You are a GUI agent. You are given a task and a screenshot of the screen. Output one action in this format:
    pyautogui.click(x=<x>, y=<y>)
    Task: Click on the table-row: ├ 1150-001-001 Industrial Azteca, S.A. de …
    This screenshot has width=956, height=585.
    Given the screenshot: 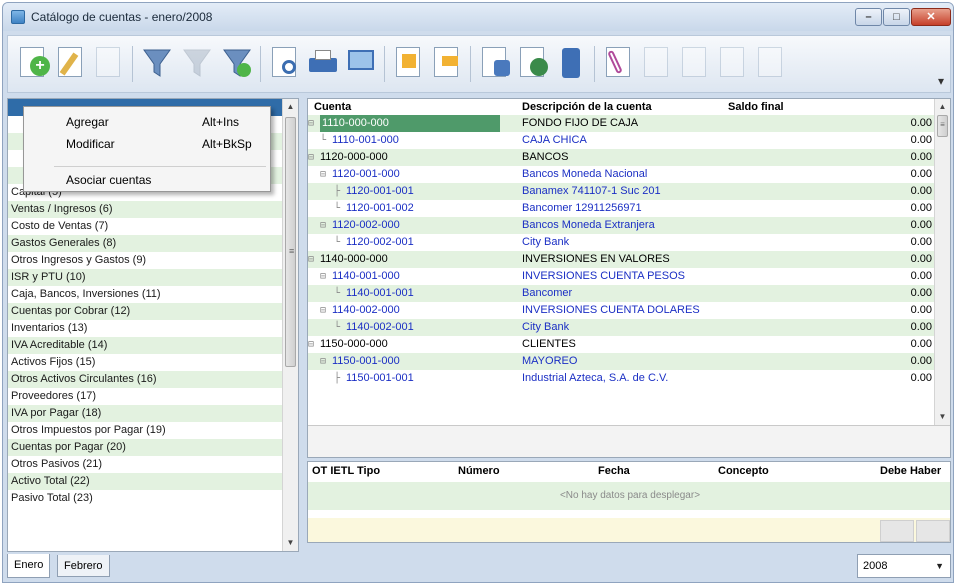 What is the action you would take?
    pyautogui.click(x=622, y=378)
    